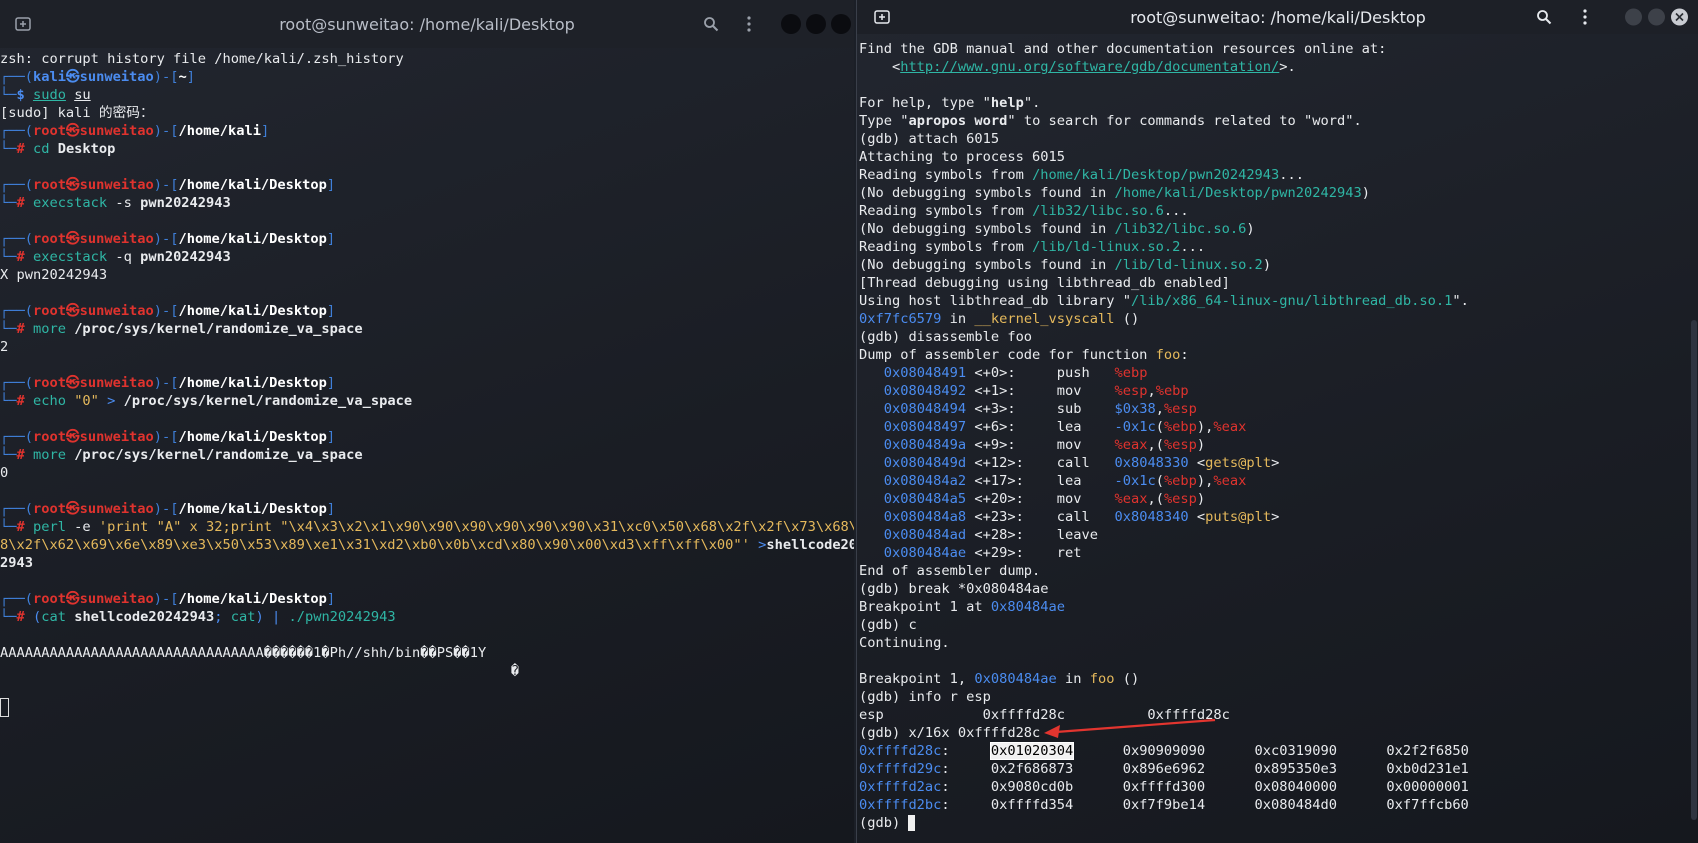  Describe the element at coordinates (1155, 445) in the screenshot. I see `terminal-text: ,(` at that location.